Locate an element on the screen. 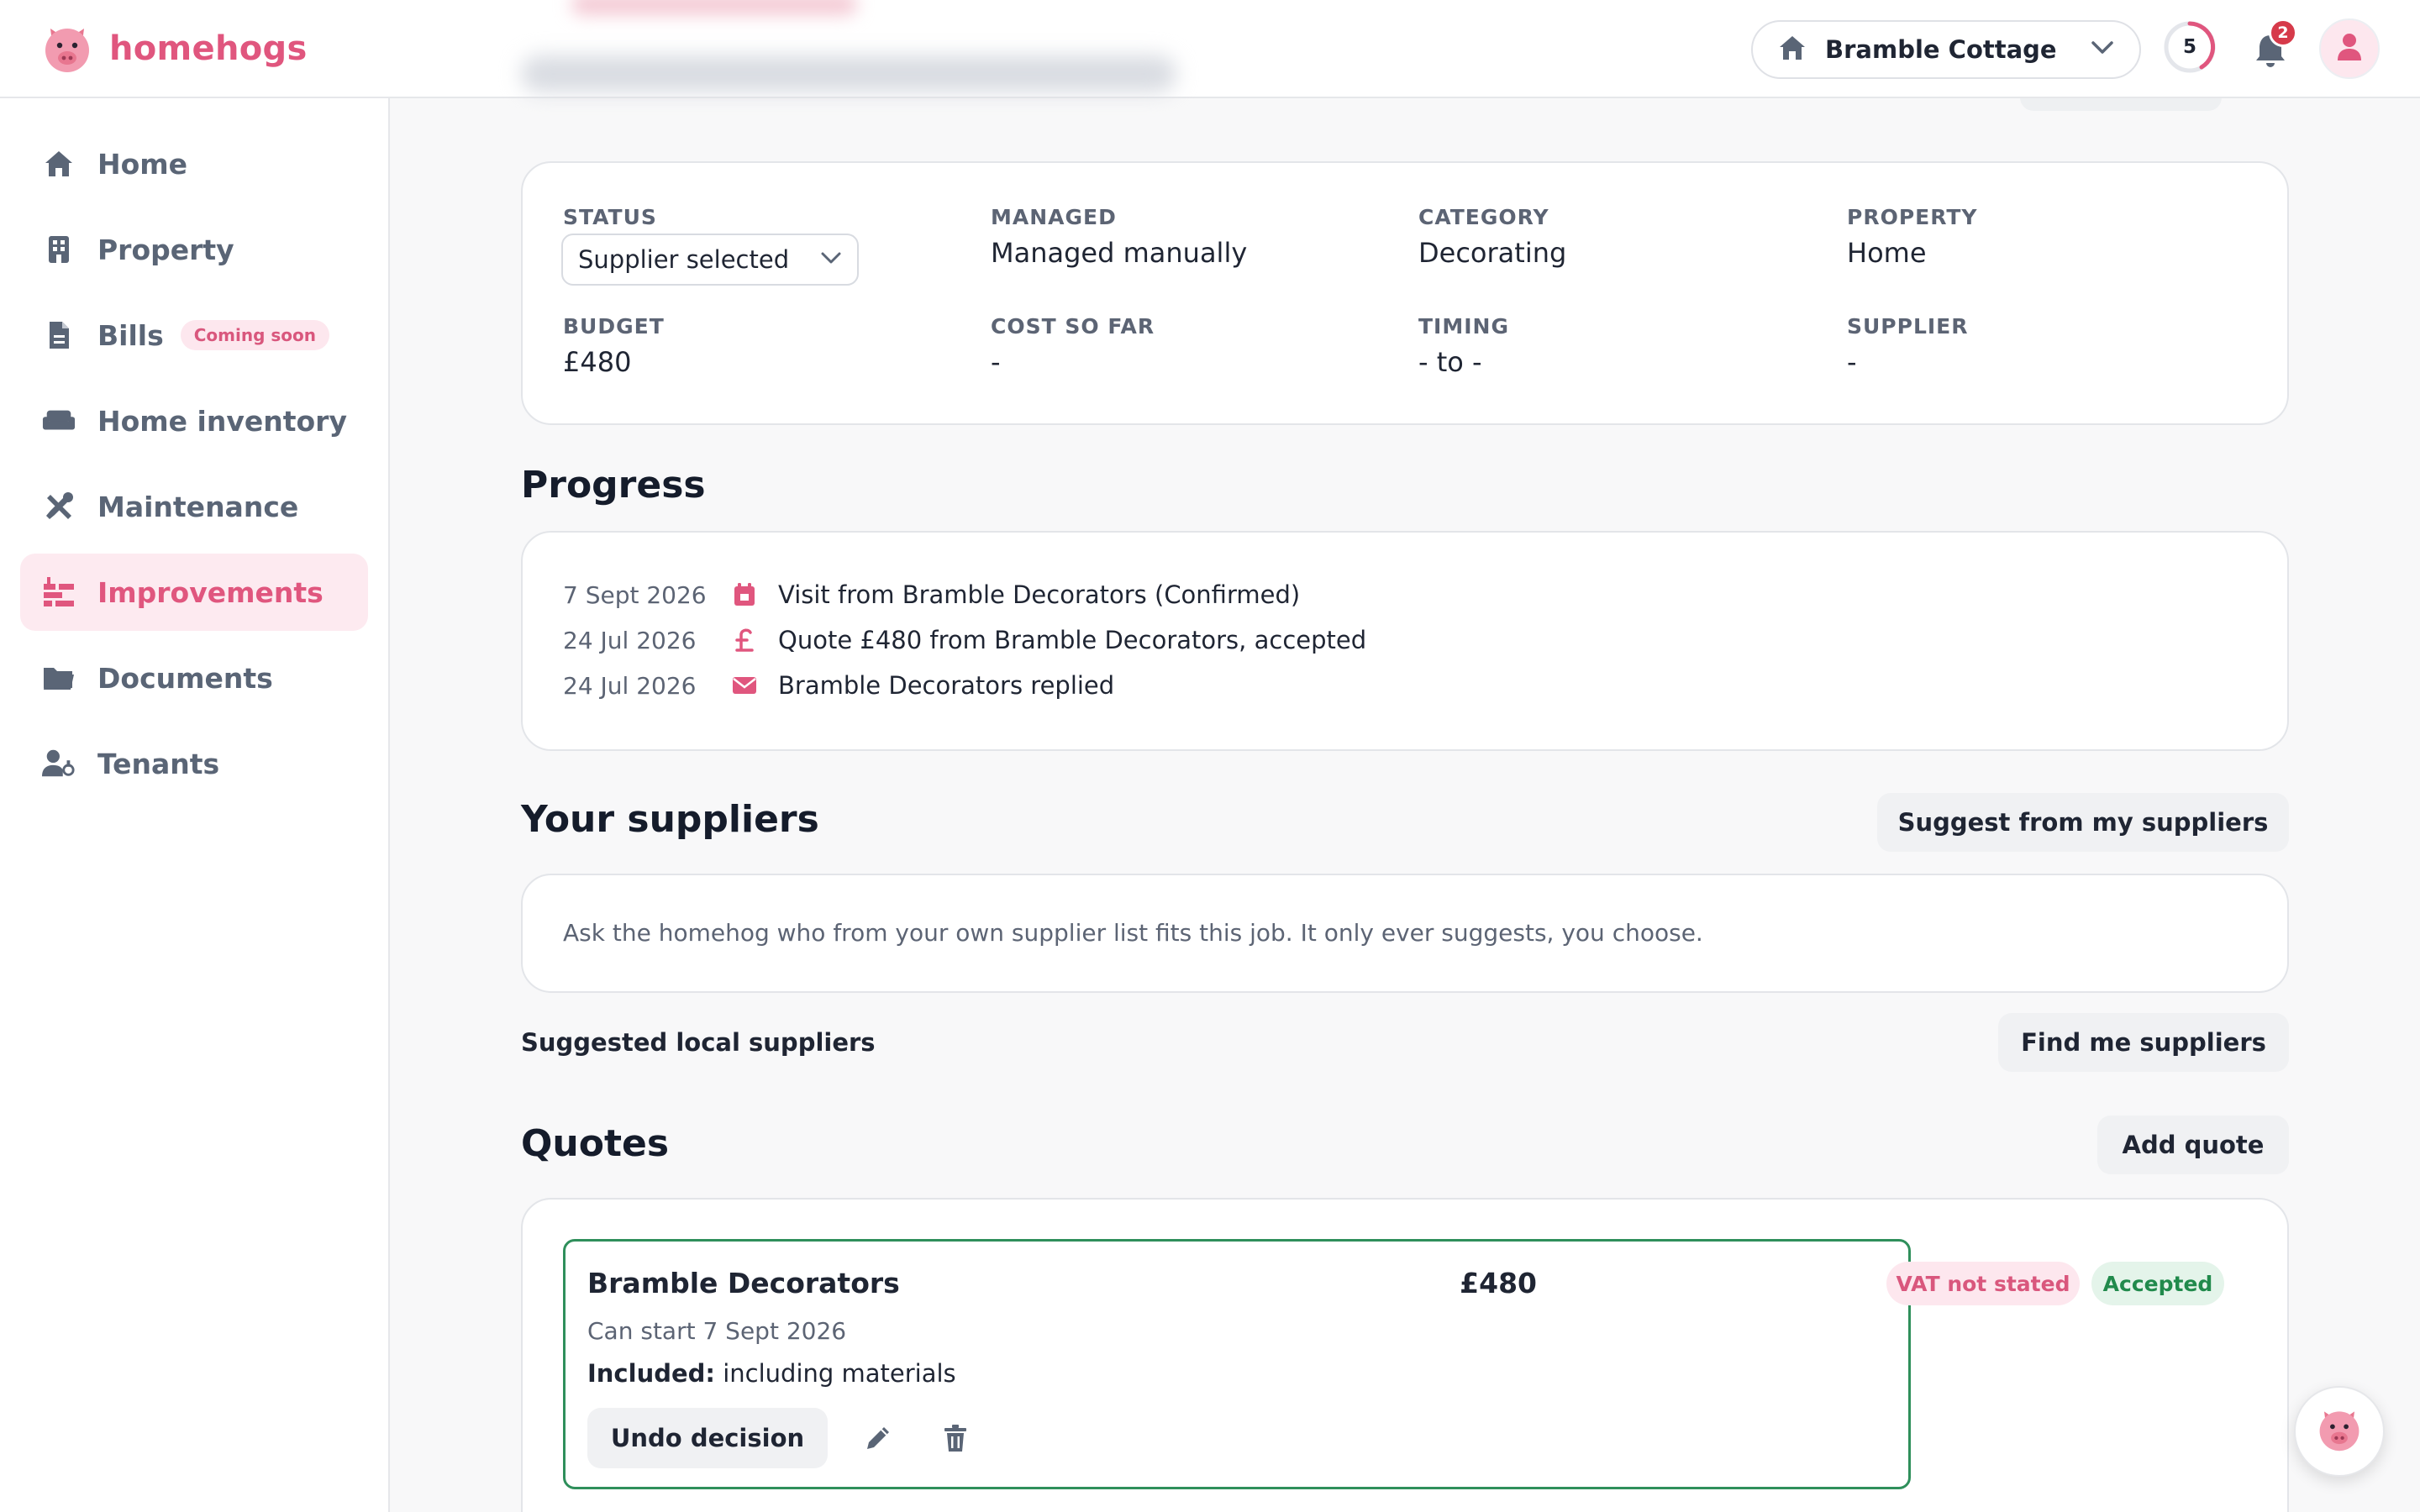 The width and height of the screenshot is (2420, 1512). timing-value: - to - is located at coordinates (1450, 362).